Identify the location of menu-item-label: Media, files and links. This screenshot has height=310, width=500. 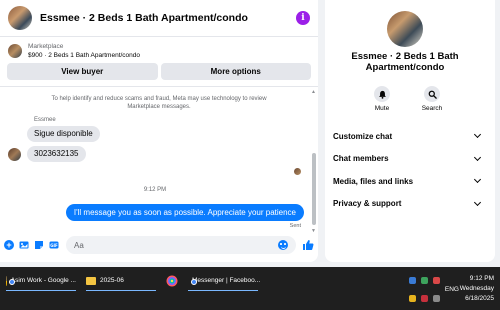
(373, 181).